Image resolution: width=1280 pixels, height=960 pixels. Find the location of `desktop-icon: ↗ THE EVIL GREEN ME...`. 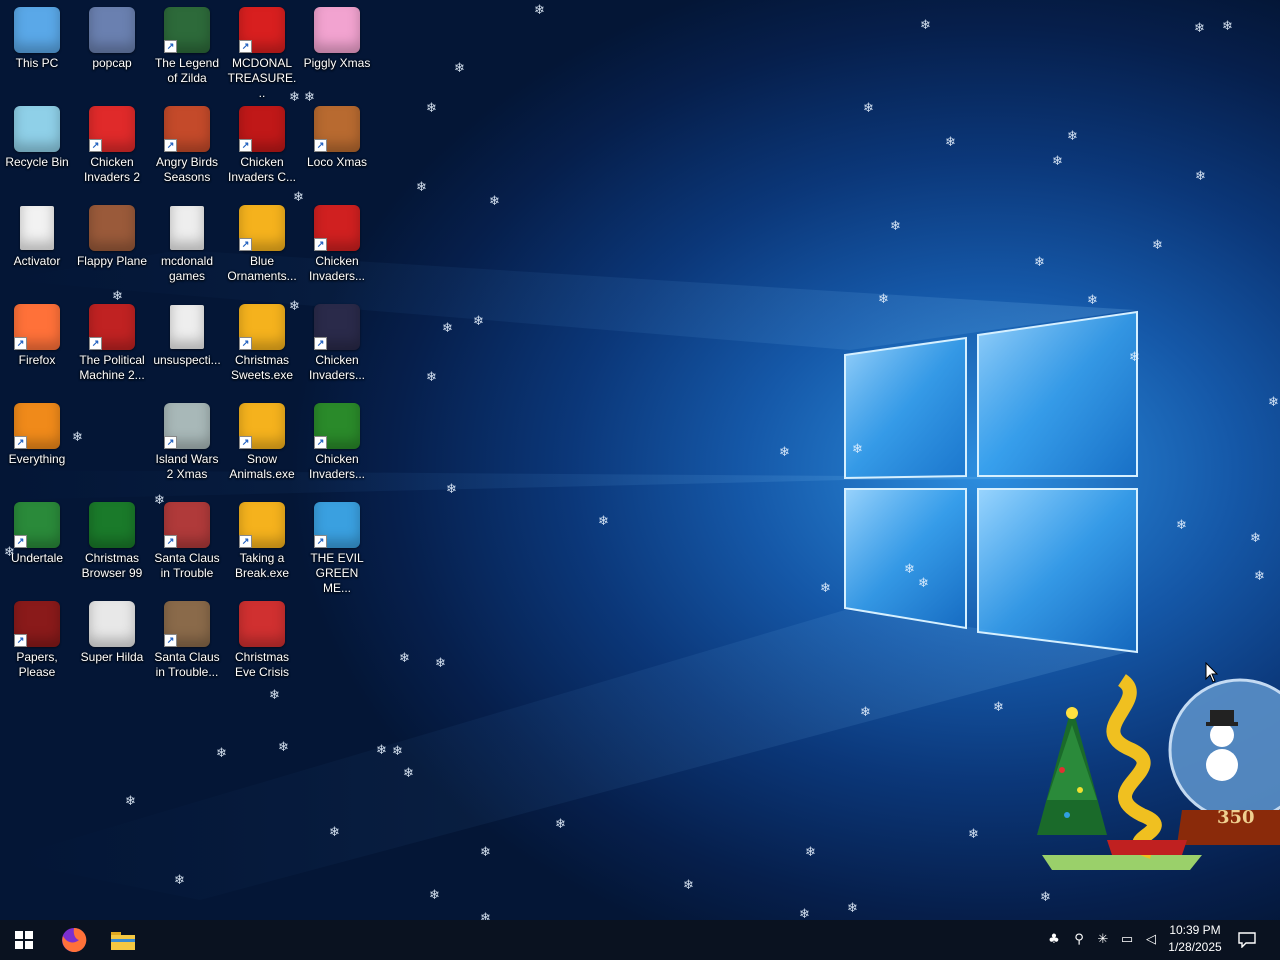

desktop-icon: ↗ THE EVIL GREEN ME... is located at coordinates (337, 546).